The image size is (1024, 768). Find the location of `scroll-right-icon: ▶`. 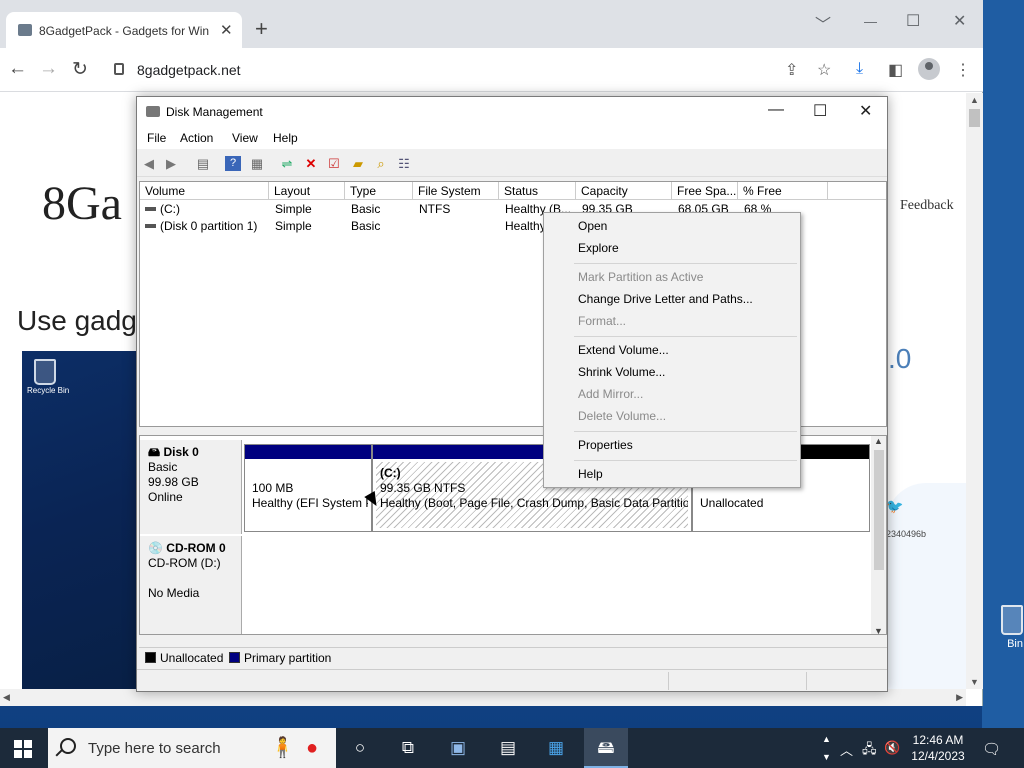

scroll-right-icon: ▶ is located at coordinates (959, 697).